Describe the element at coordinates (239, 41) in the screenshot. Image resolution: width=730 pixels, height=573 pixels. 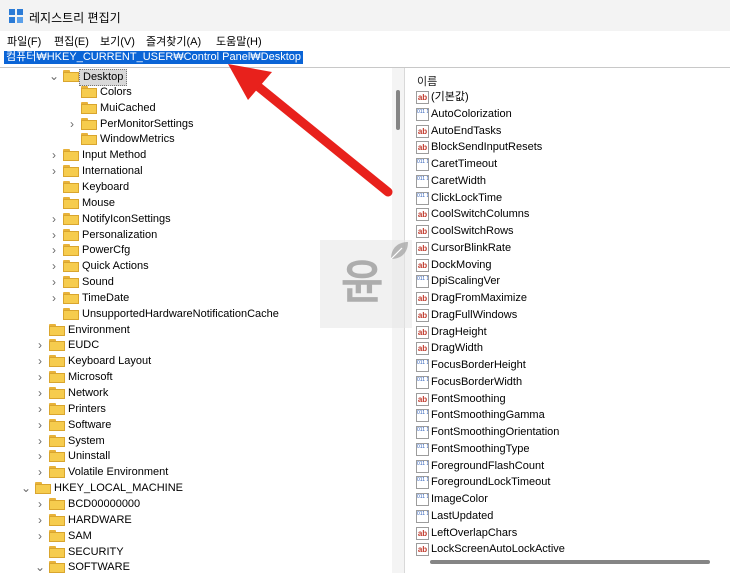
I see `menu-help: 도움말(H)` at that location.